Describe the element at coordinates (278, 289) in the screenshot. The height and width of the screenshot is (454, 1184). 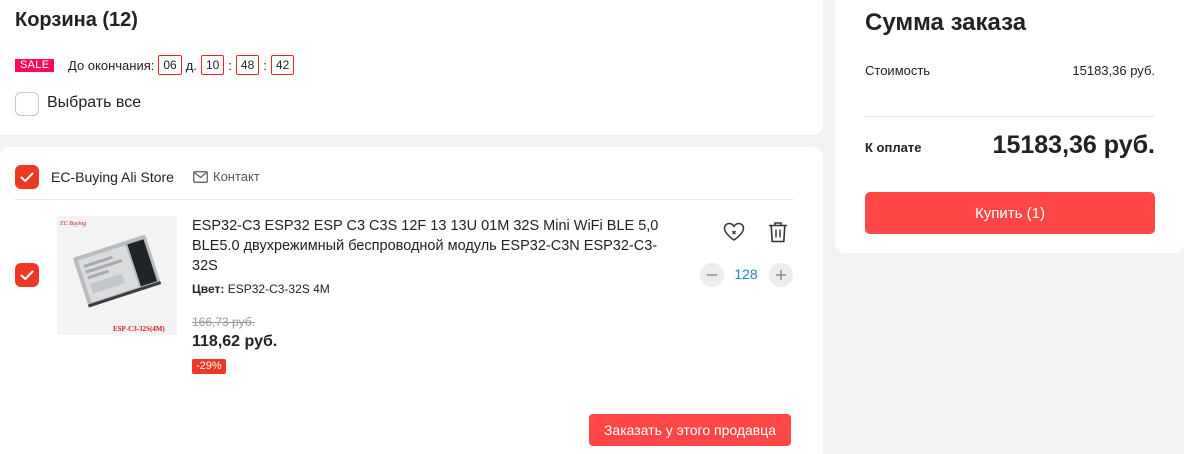
I see `variant-value: ESP32-C3-32S 4M` at that location.